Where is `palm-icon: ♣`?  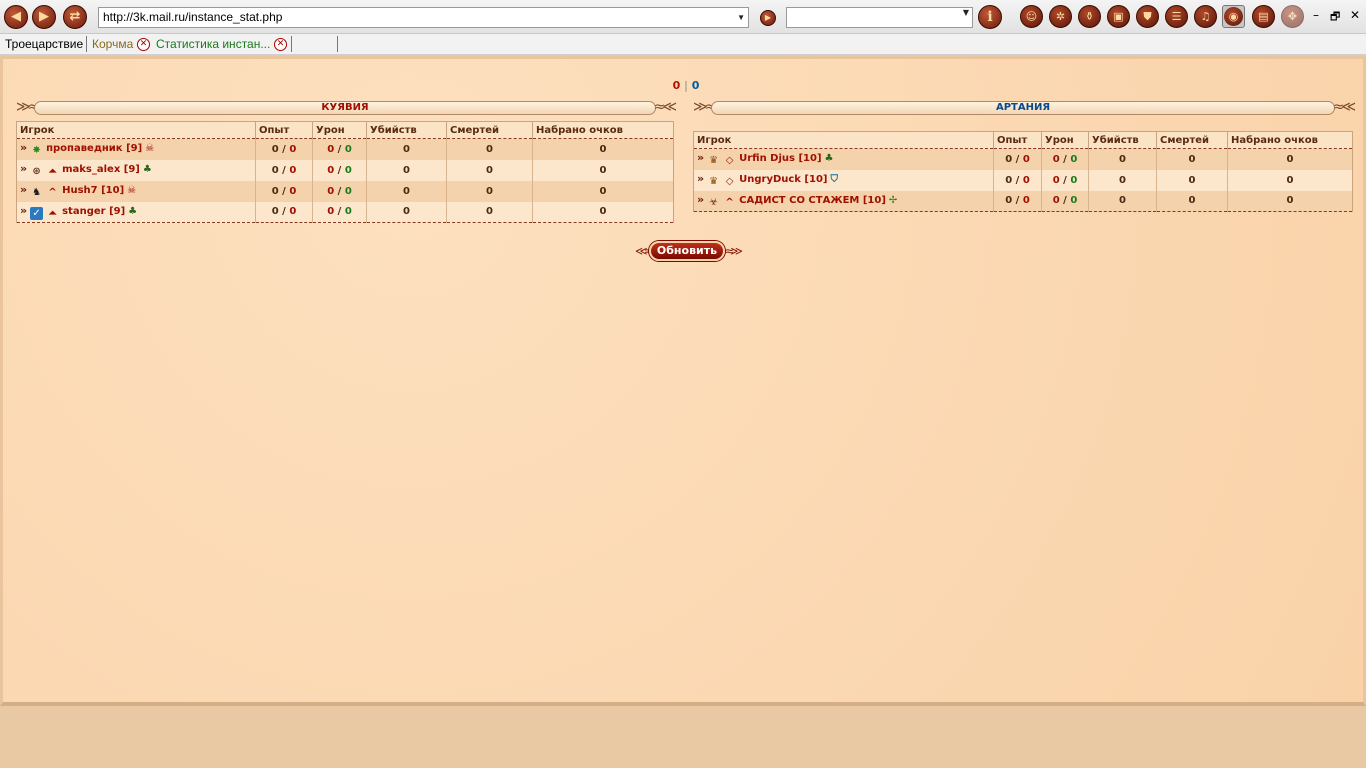 palm-icon: ♣ is located at coordinates (147, 169).